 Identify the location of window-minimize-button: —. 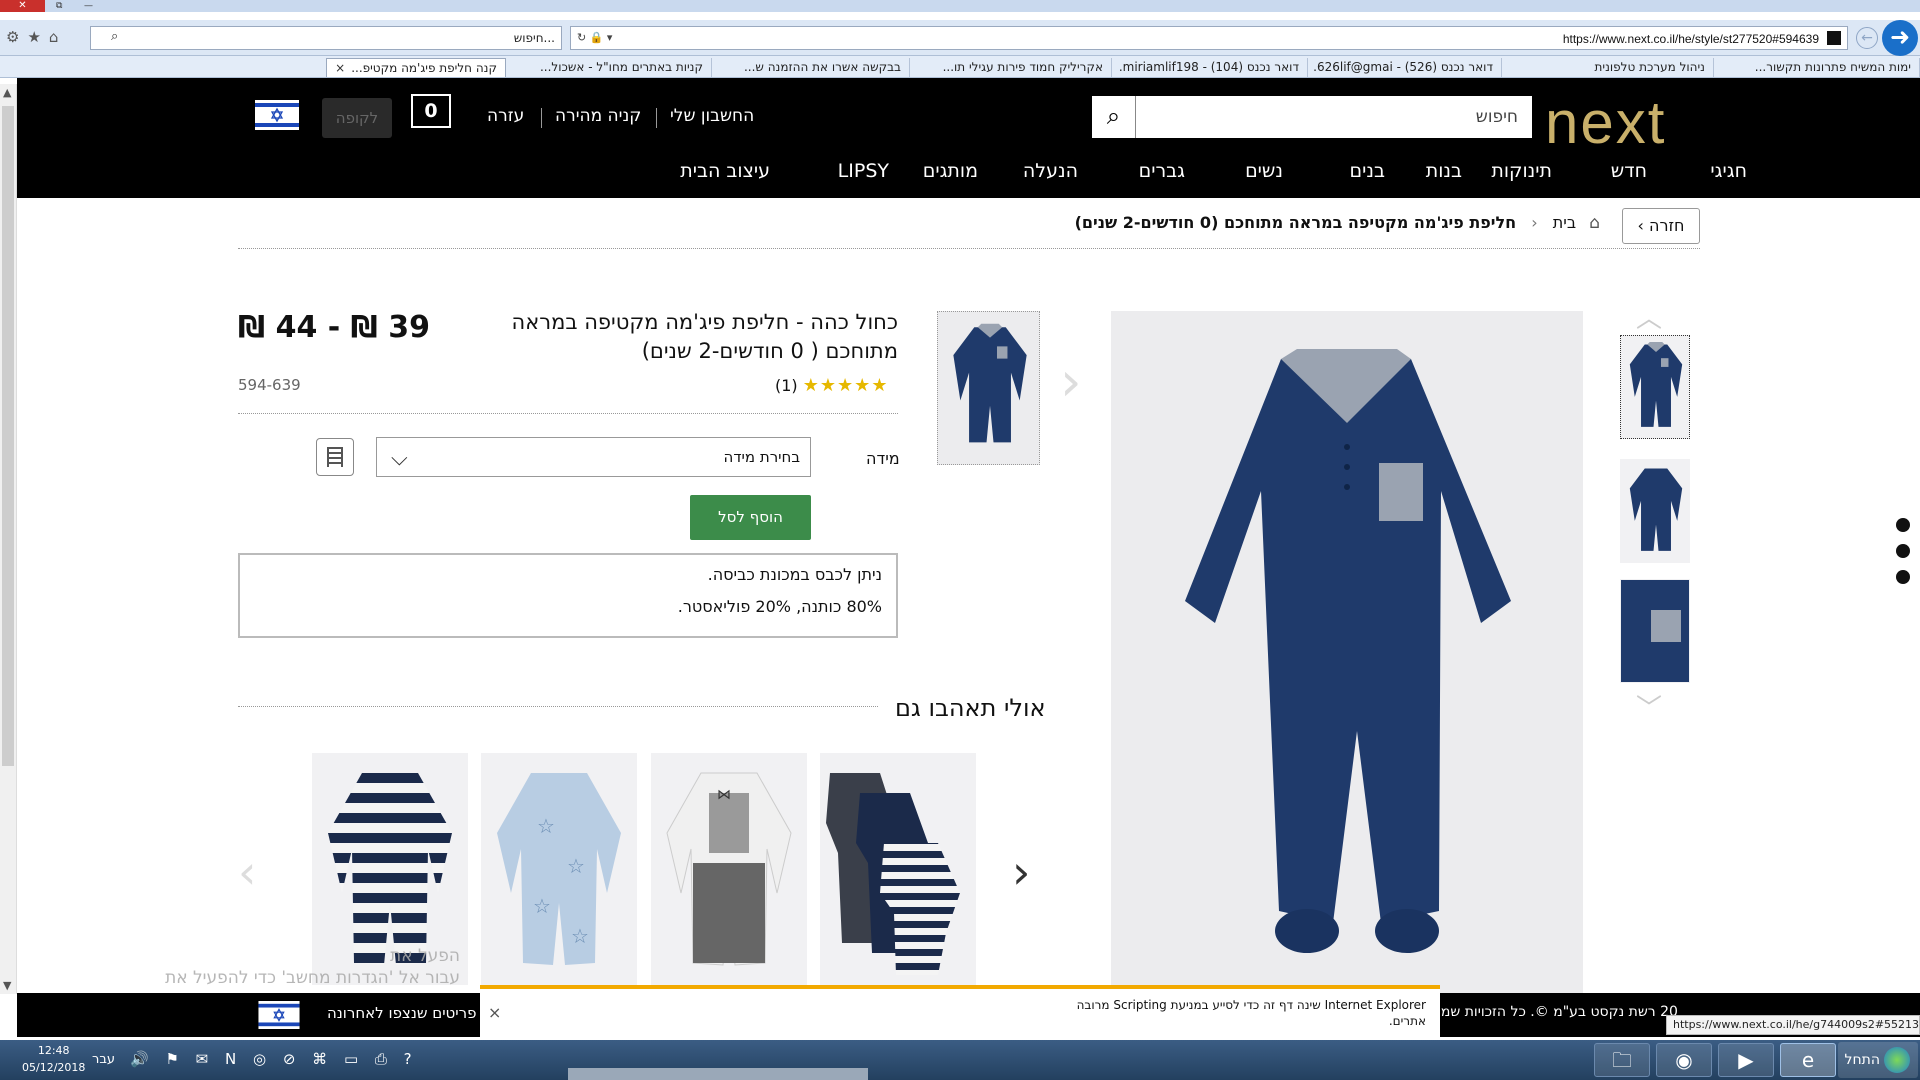
(88, 6).